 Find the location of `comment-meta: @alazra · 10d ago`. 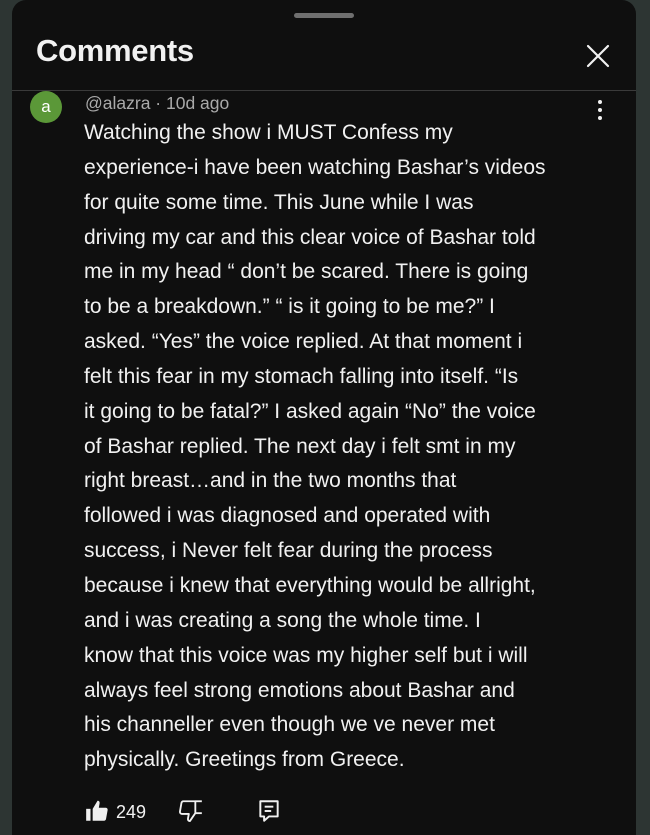

comment-meta: @alazra · 10d ago is located at coordinates (157, 103).